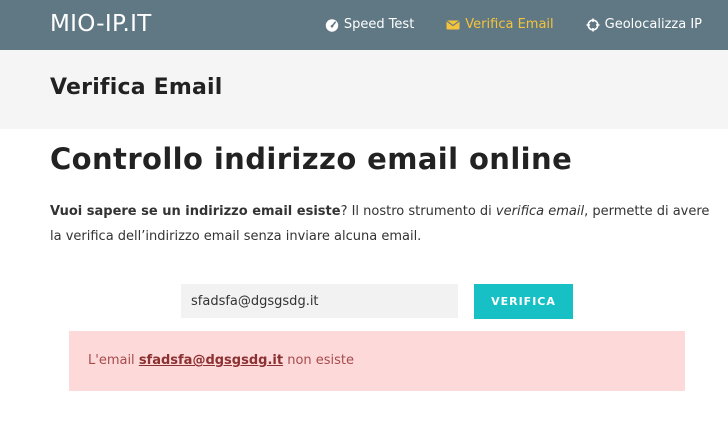  I want to click on error-alert: L'email sfadsfa@dgsgsdg.it non esiste, so click(377, 361).